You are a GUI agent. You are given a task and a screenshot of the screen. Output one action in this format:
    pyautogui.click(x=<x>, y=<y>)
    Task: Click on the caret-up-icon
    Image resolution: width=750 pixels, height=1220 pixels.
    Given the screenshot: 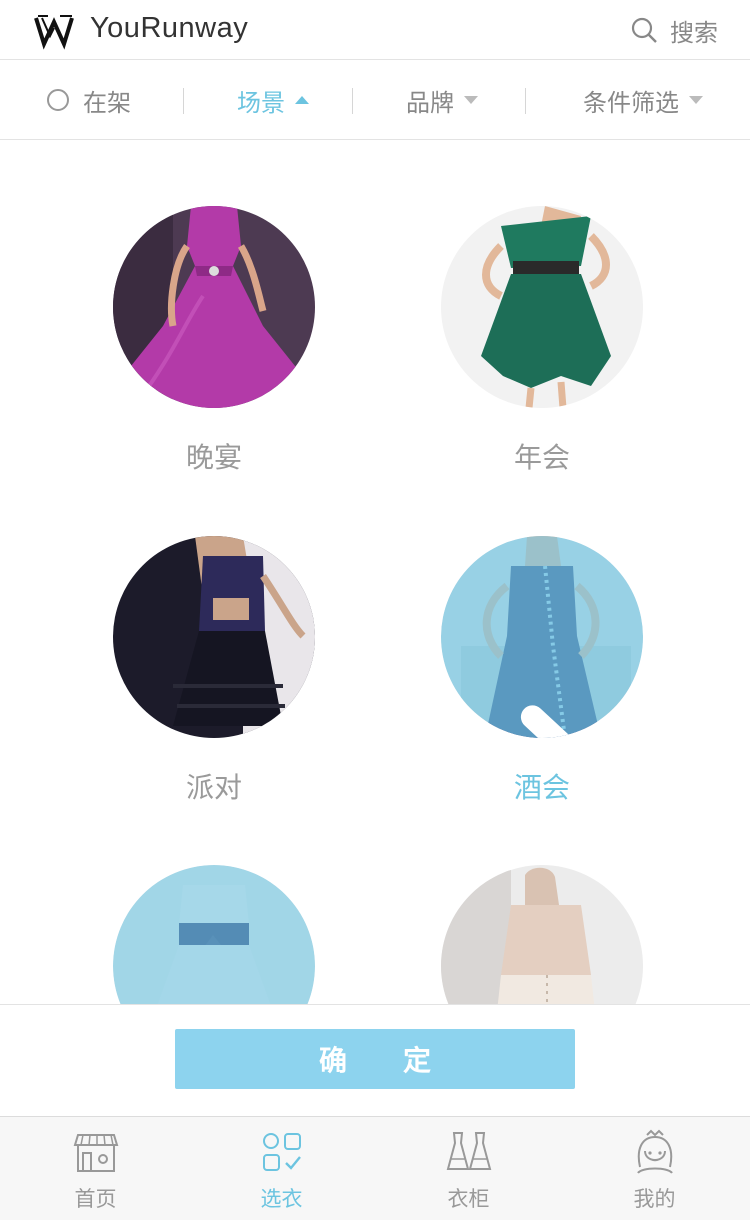 What is the action you would take?
    pyautogui.click(x=302, y=100)
    